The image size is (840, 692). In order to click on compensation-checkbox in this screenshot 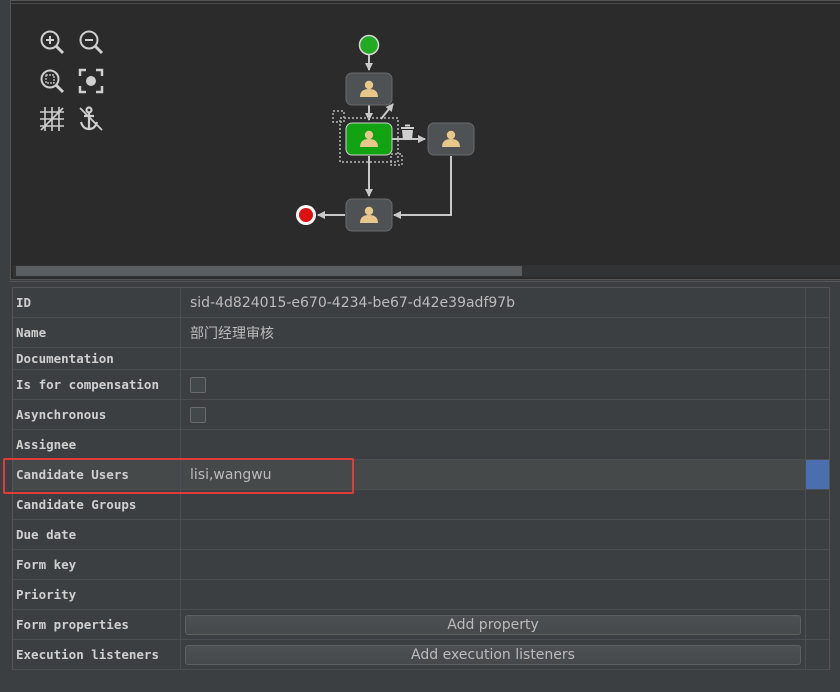, I will do `click(198, 384)`.